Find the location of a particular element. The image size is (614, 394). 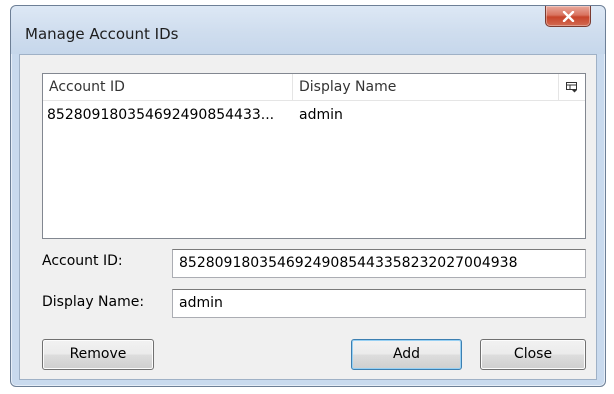

close-icon is located at coordinates (568, 16).